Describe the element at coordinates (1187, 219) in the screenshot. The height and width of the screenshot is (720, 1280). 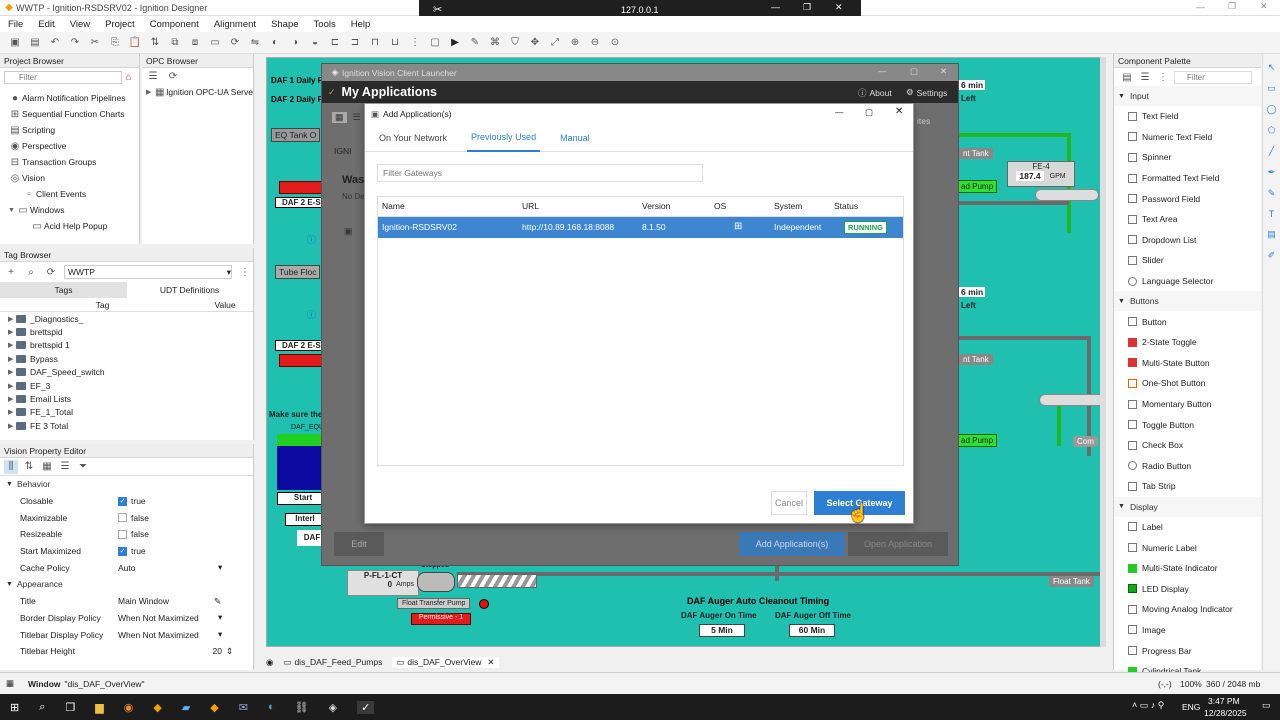
I see `palette-text-area: Text Area` at that location.